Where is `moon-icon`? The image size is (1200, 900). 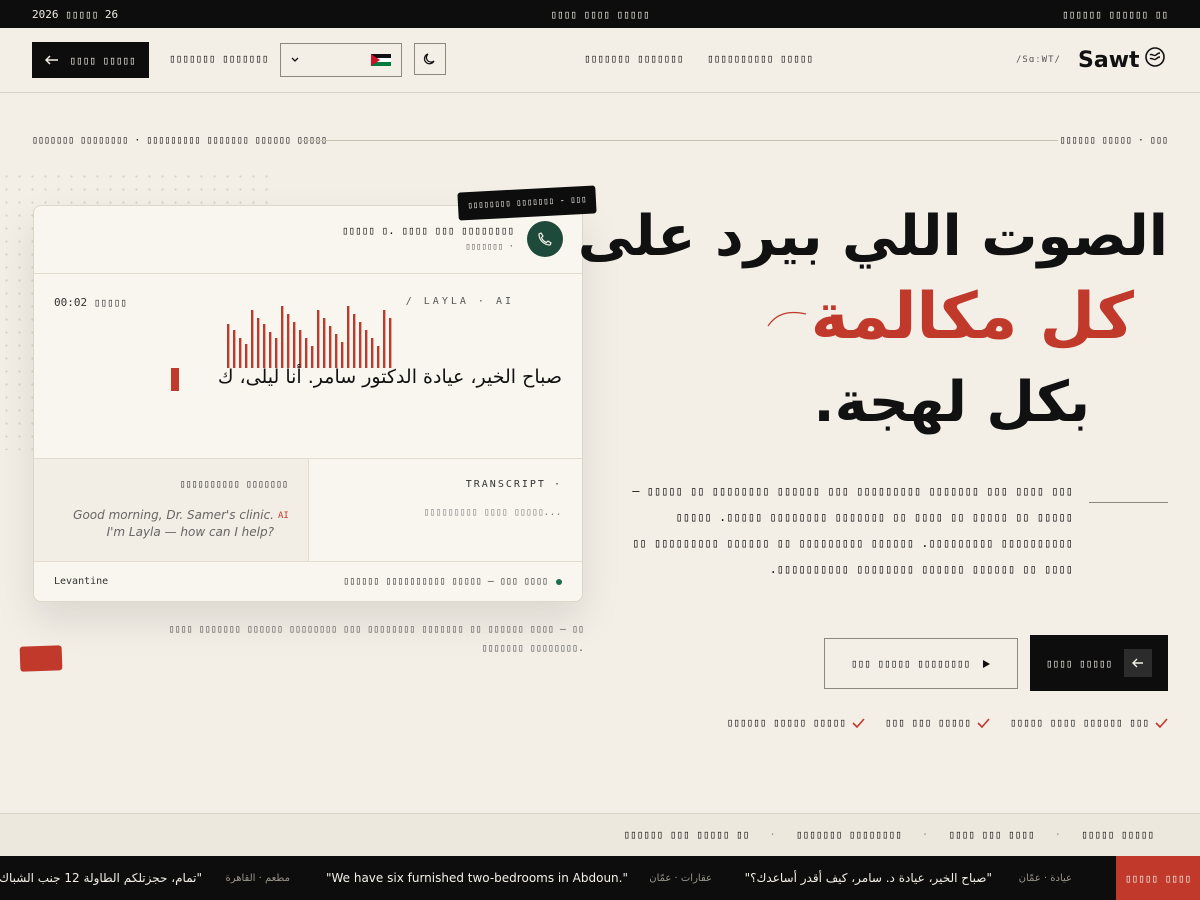 moon-icon is located at coordinates (429, 59).